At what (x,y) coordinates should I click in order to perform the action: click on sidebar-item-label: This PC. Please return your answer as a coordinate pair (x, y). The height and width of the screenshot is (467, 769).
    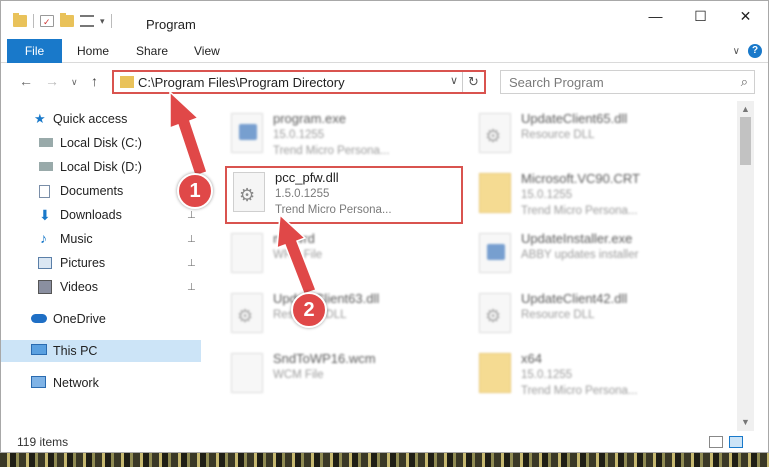
    Looking at the image, I should click on (75, 351).